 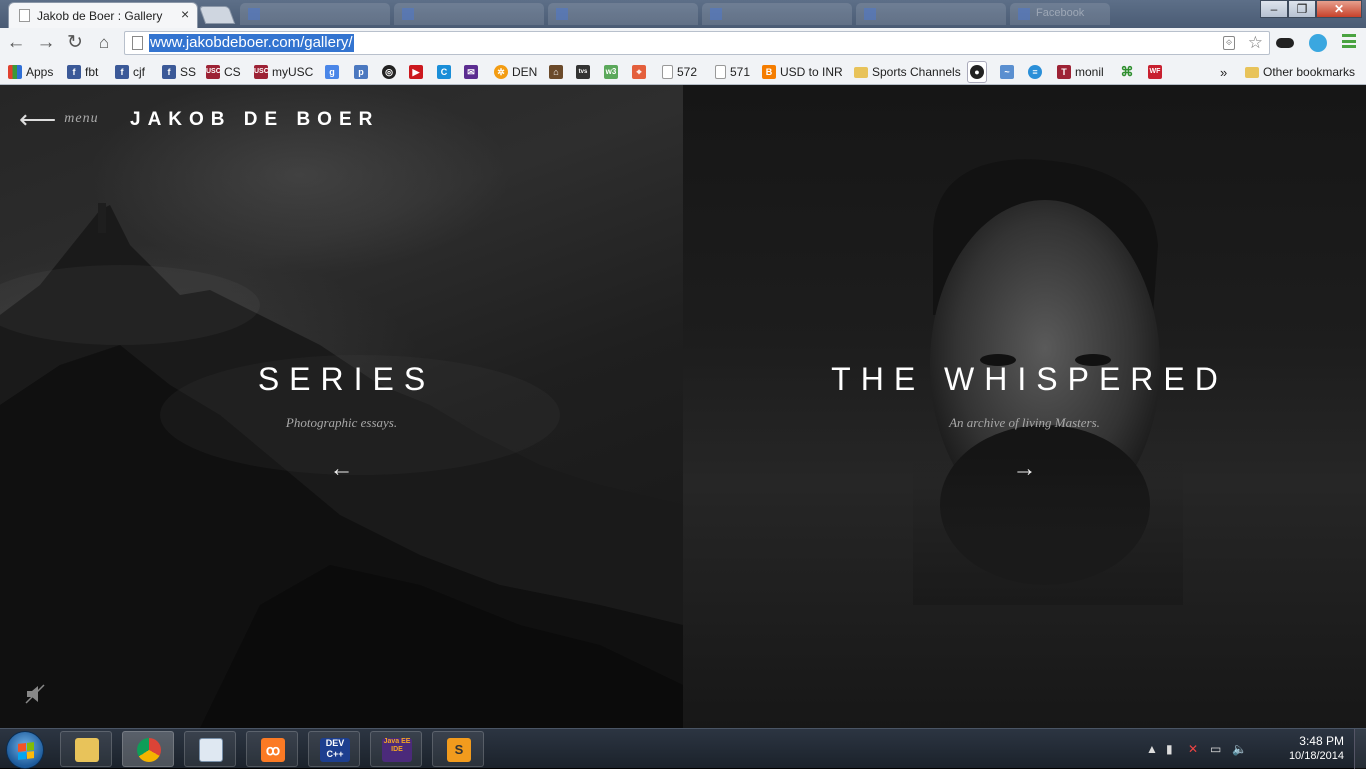 I want to click on bookmark-item: B USD to INR, so click(x=802, y=72).